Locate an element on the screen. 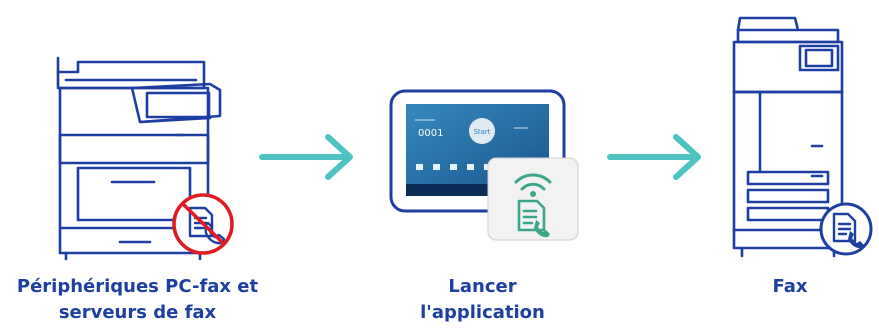 Image resolution: width=879 pixels, height=333 pixels. fax-app-icon is located at coordinates (533, 199).